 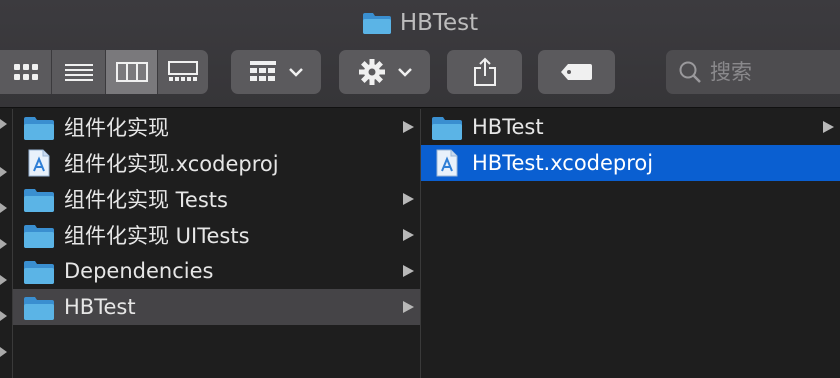 What do you see at coordinates (171, 164) in the screenshot?
I see `list-item-label: 组件化实现.xcodeproj` at bounding box center [171, 164].